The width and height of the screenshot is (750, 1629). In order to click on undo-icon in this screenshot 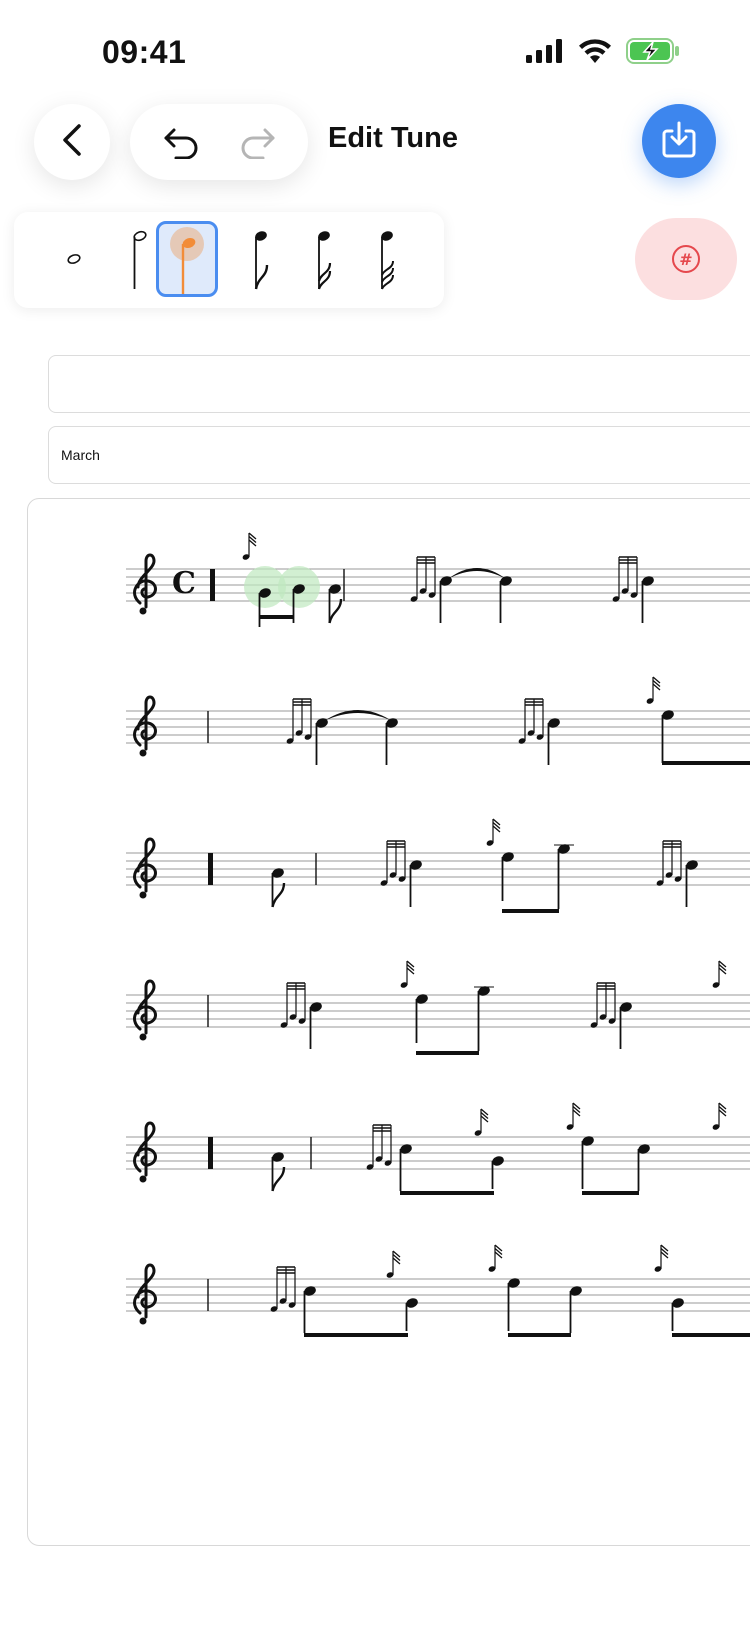, I will do `click(180, 143)`.